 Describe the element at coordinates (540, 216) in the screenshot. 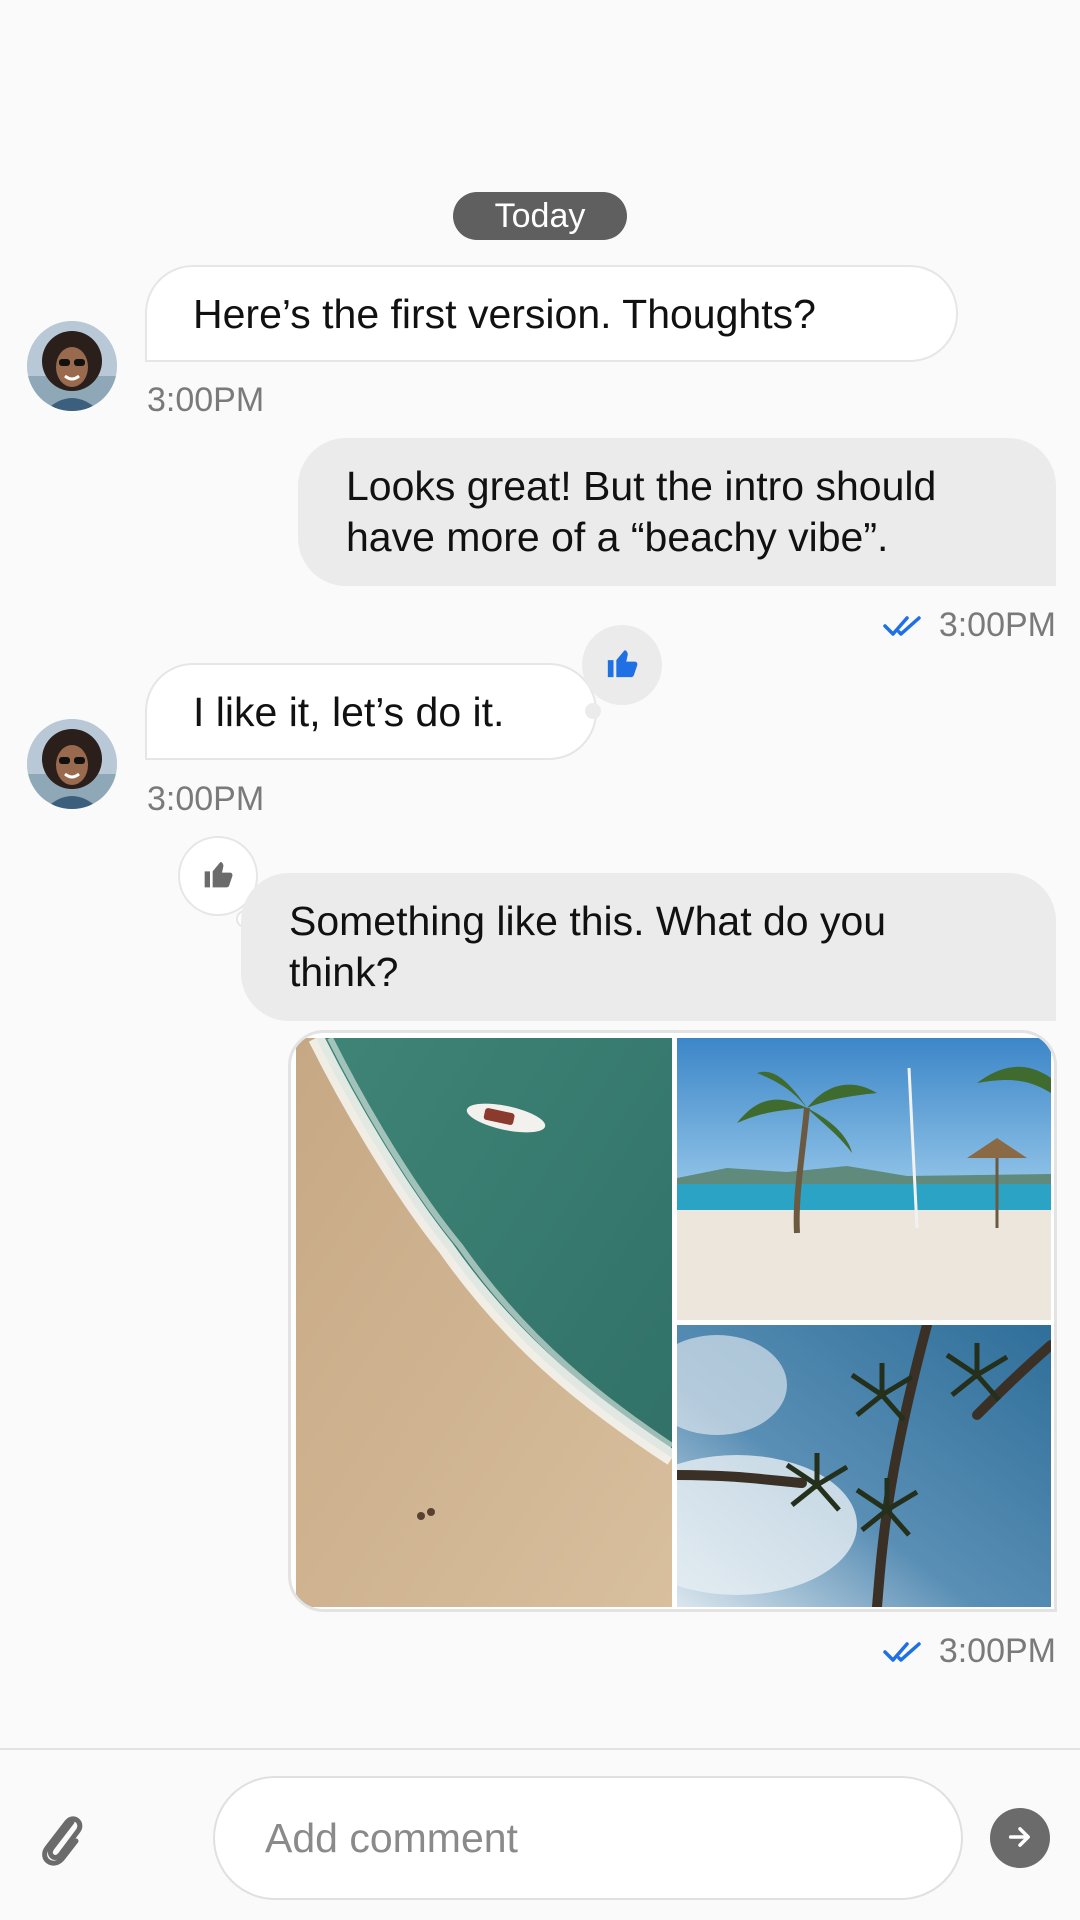

I see `date-separator: Today` at that location.